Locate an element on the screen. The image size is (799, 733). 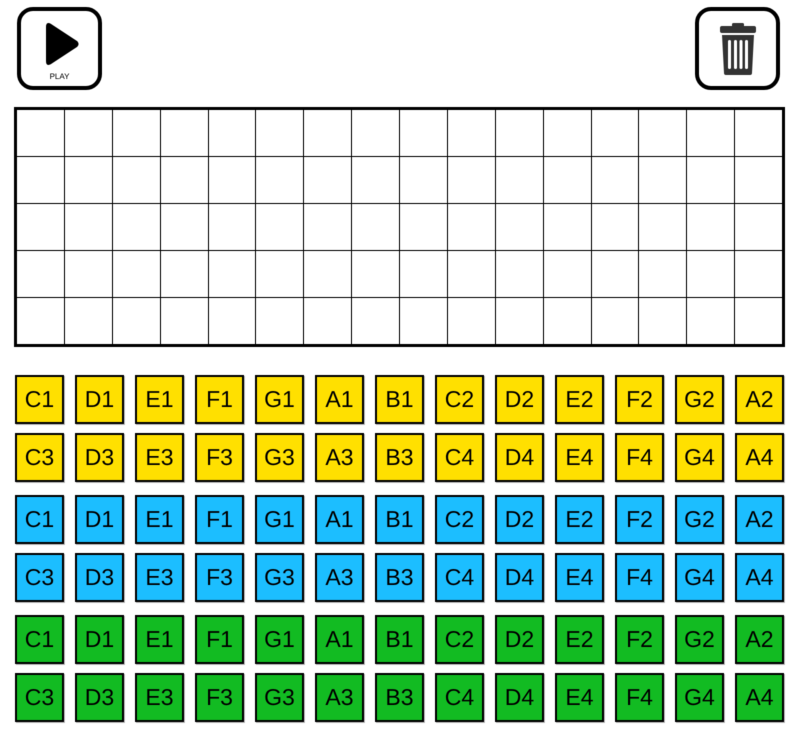
trash-button is located at coordinates (737, 48).